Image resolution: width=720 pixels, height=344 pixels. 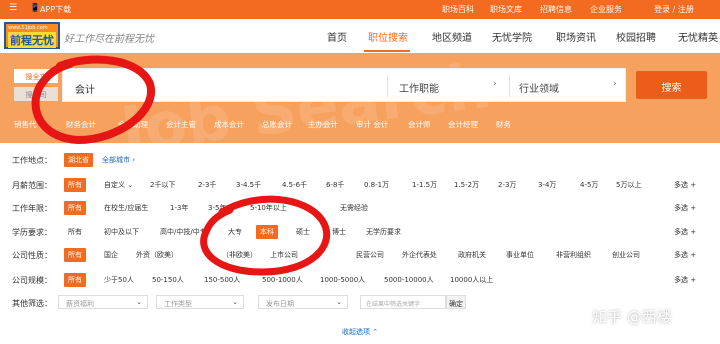 I want to click on hot-word: 审计 会计, so click(x=372, y=124).